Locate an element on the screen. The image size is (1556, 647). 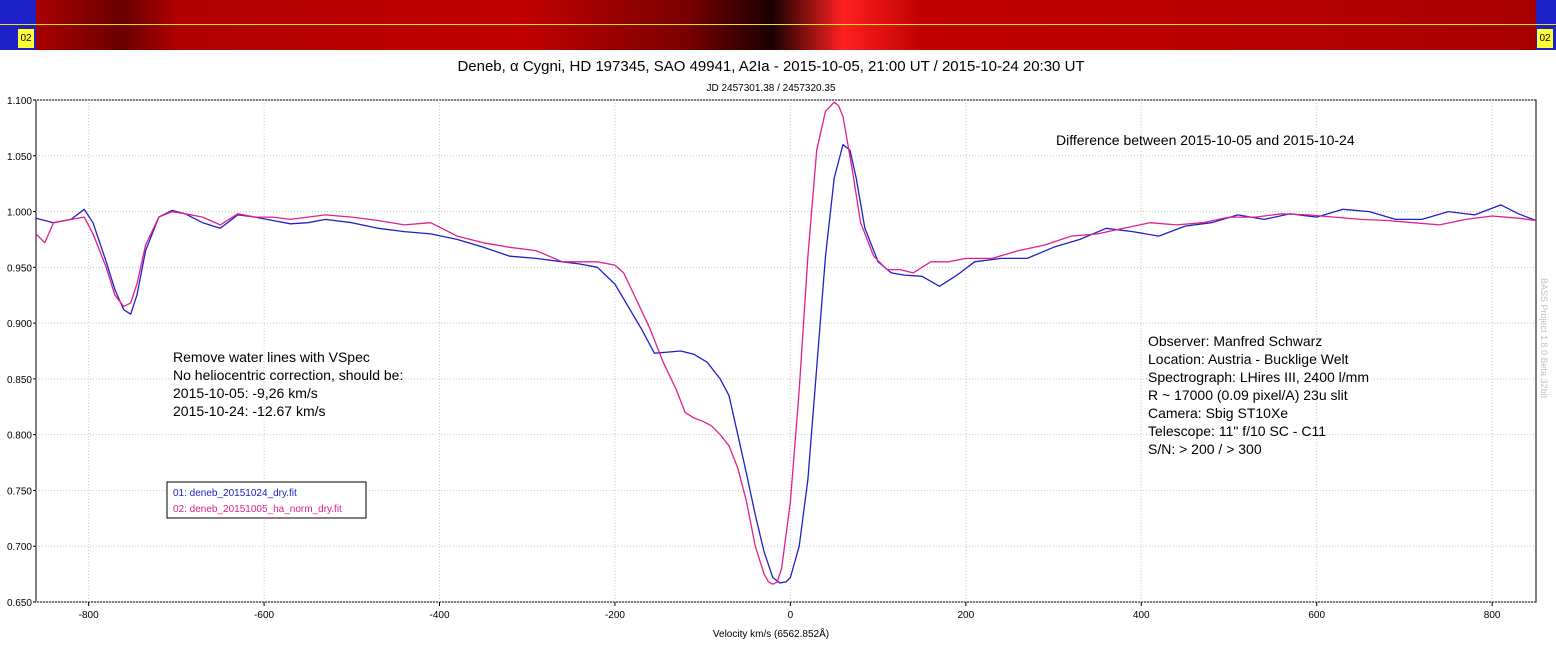
spectrum-image is located at coordinates (786, 25).